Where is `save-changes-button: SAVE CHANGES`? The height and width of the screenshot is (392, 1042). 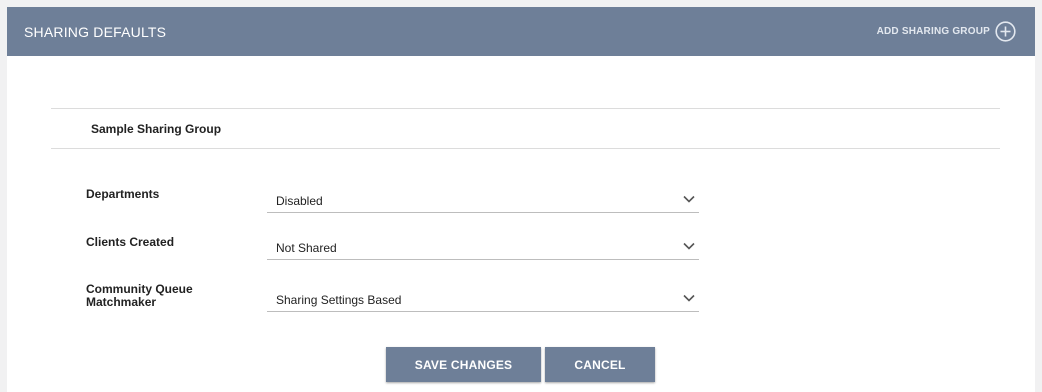
save-changes-button: SAVE CHANGES is located at coordinates (463, 364).